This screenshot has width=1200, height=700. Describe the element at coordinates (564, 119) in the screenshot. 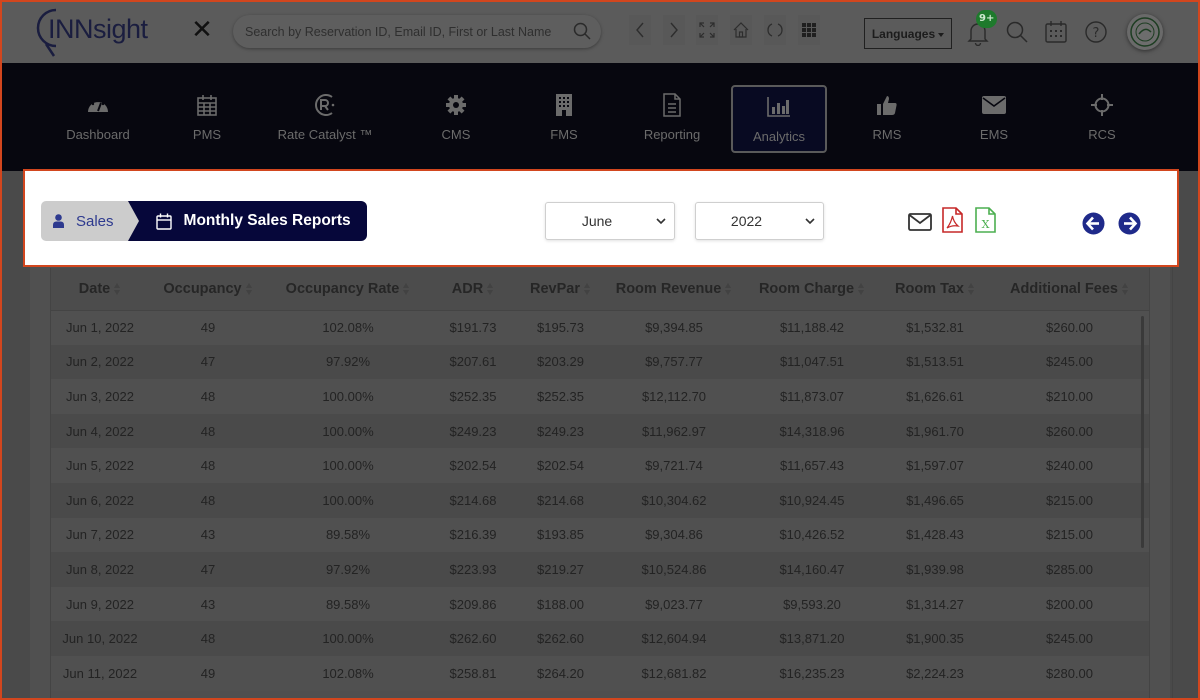

I see `module-fms: FMS` at that location.